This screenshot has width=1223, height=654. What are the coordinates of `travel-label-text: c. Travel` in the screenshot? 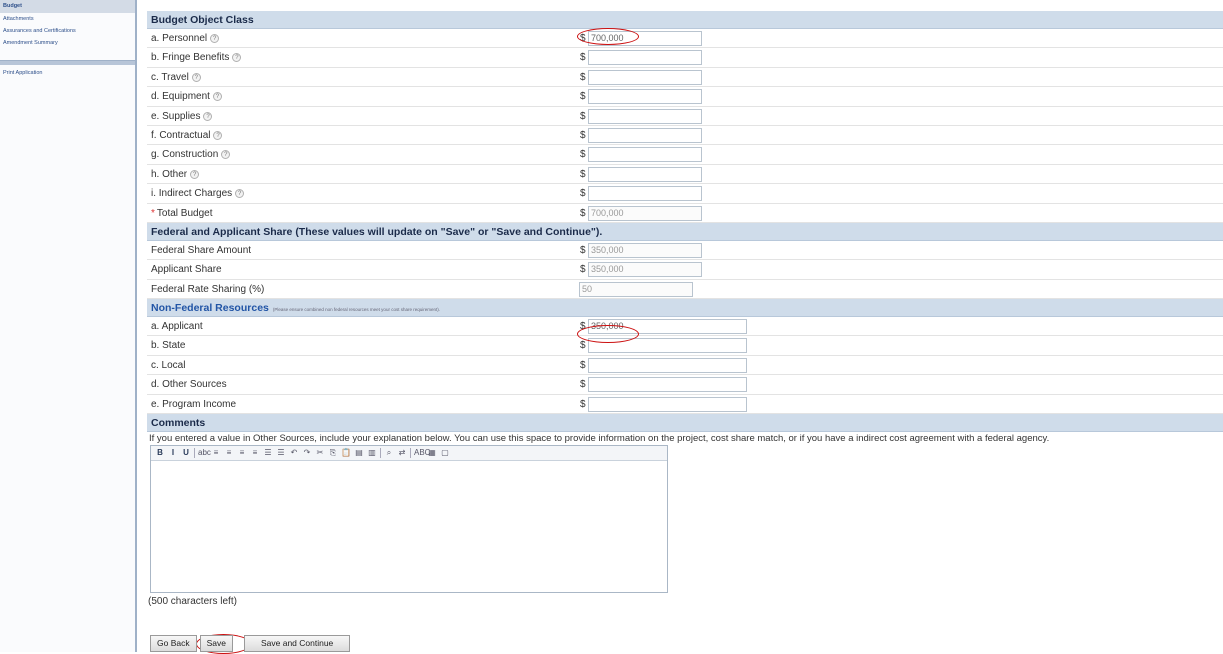 It's located at (170, 77).